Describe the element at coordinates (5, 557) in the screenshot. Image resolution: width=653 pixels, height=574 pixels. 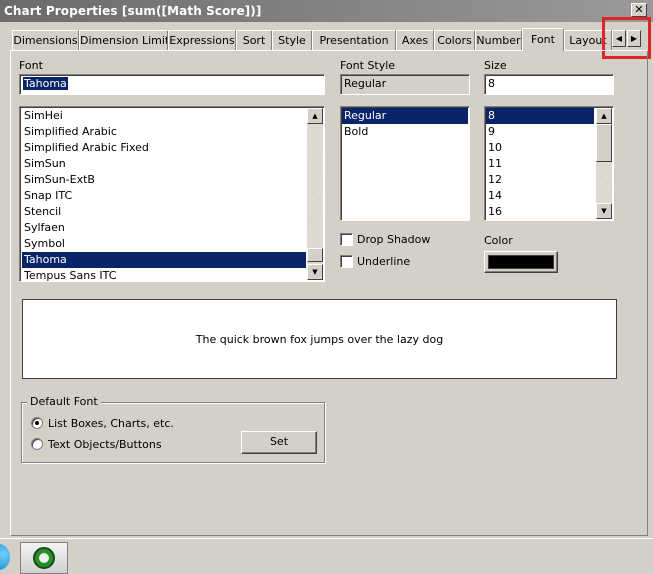
I see `app-icon-blue` at that location.